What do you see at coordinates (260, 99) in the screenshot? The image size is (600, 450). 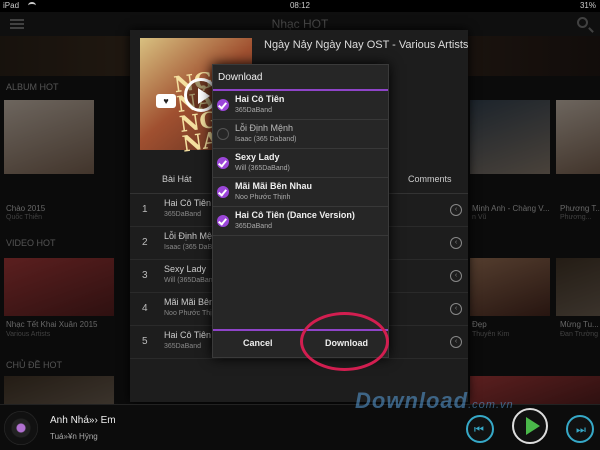 I see `download-item-name: Hai Cô Tiên` at bounding box center [260, 99].